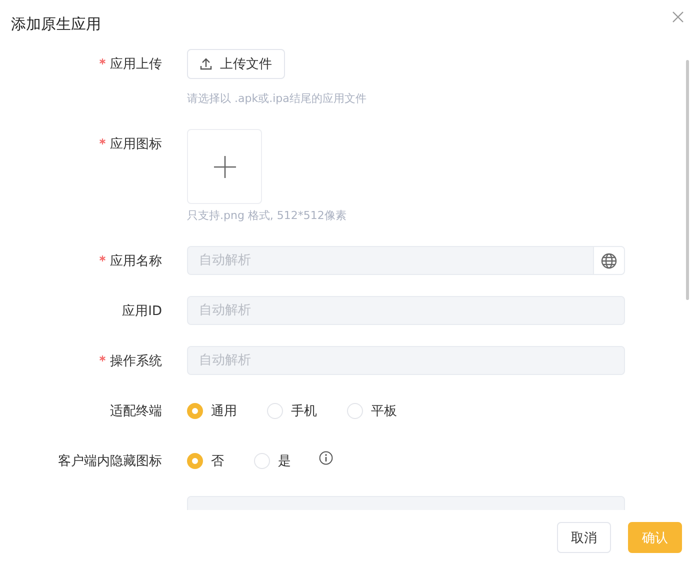 Image resolution: width=690 pixels, height=565 pixels. Describe the element at coordinates (206, 64) in the screenshot. I see `upload-icon` at that location.